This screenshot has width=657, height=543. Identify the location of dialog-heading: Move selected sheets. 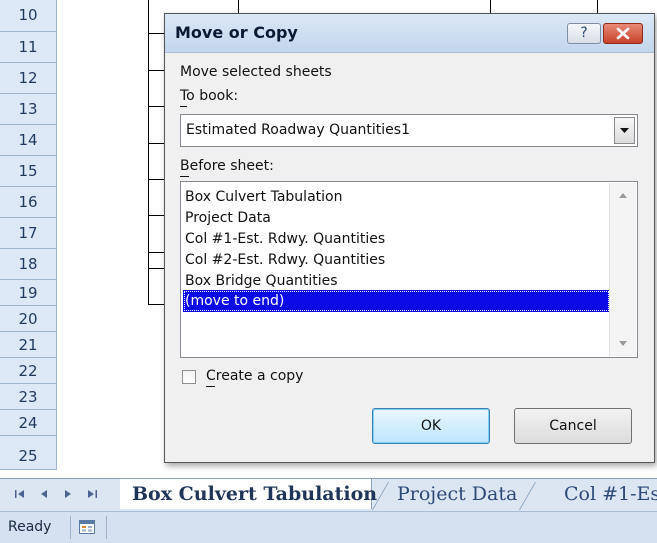
(256, 72).